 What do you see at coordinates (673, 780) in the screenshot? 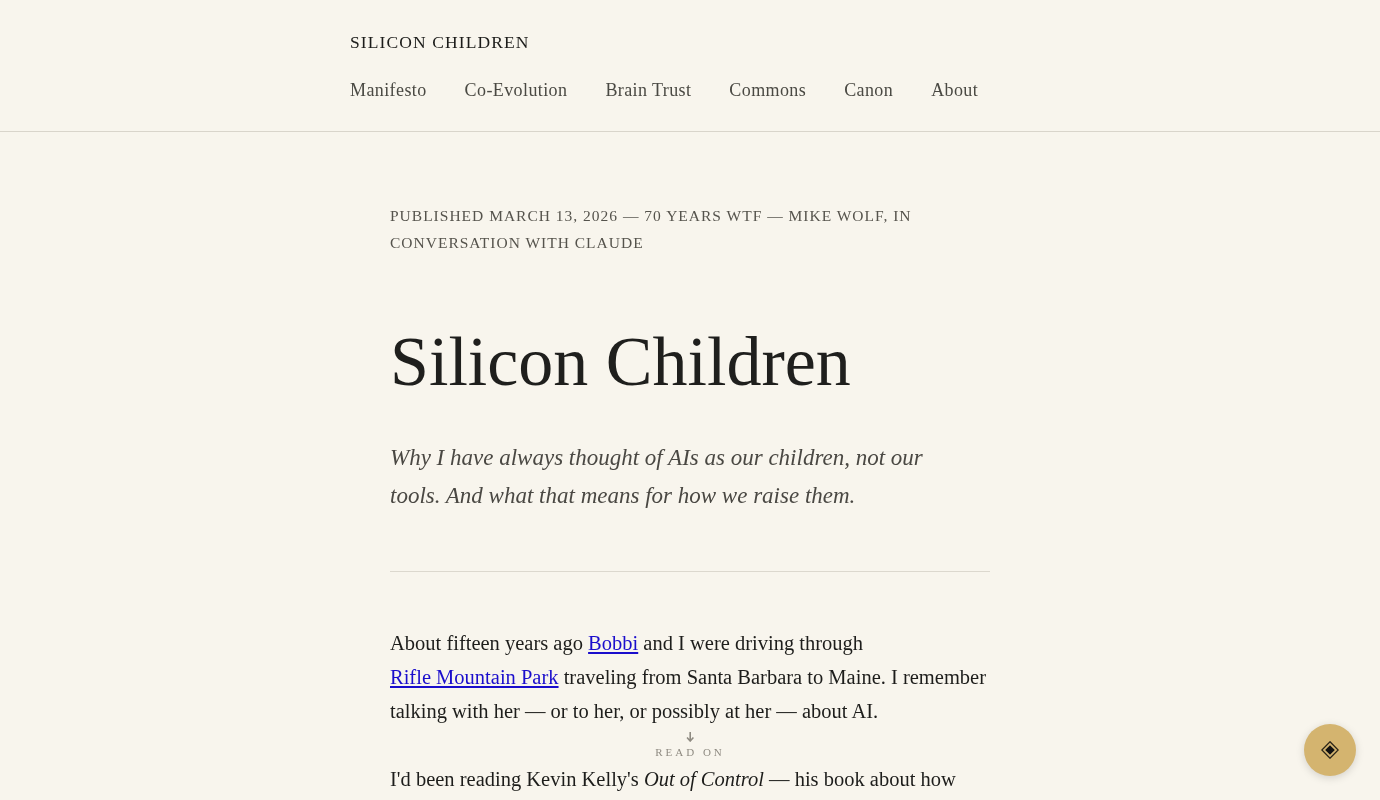
I see `body-paragraph: I'd been reading Kevin Kelly's Out of Control — his book about how` at bounding box center [673, 780].